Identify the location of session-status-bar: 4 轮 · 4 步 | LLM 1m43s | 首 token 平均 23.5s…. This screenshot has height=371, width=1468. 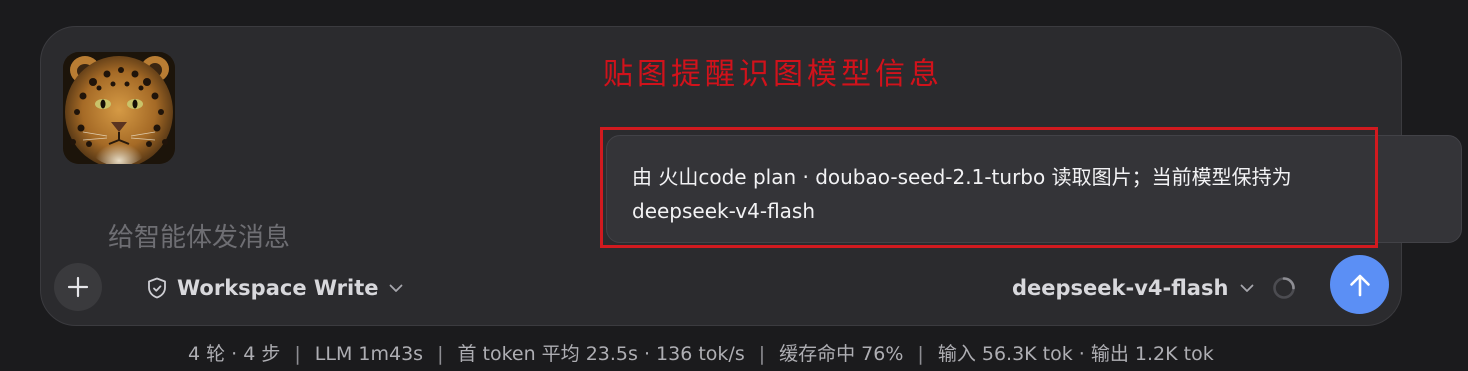
(701, 354).